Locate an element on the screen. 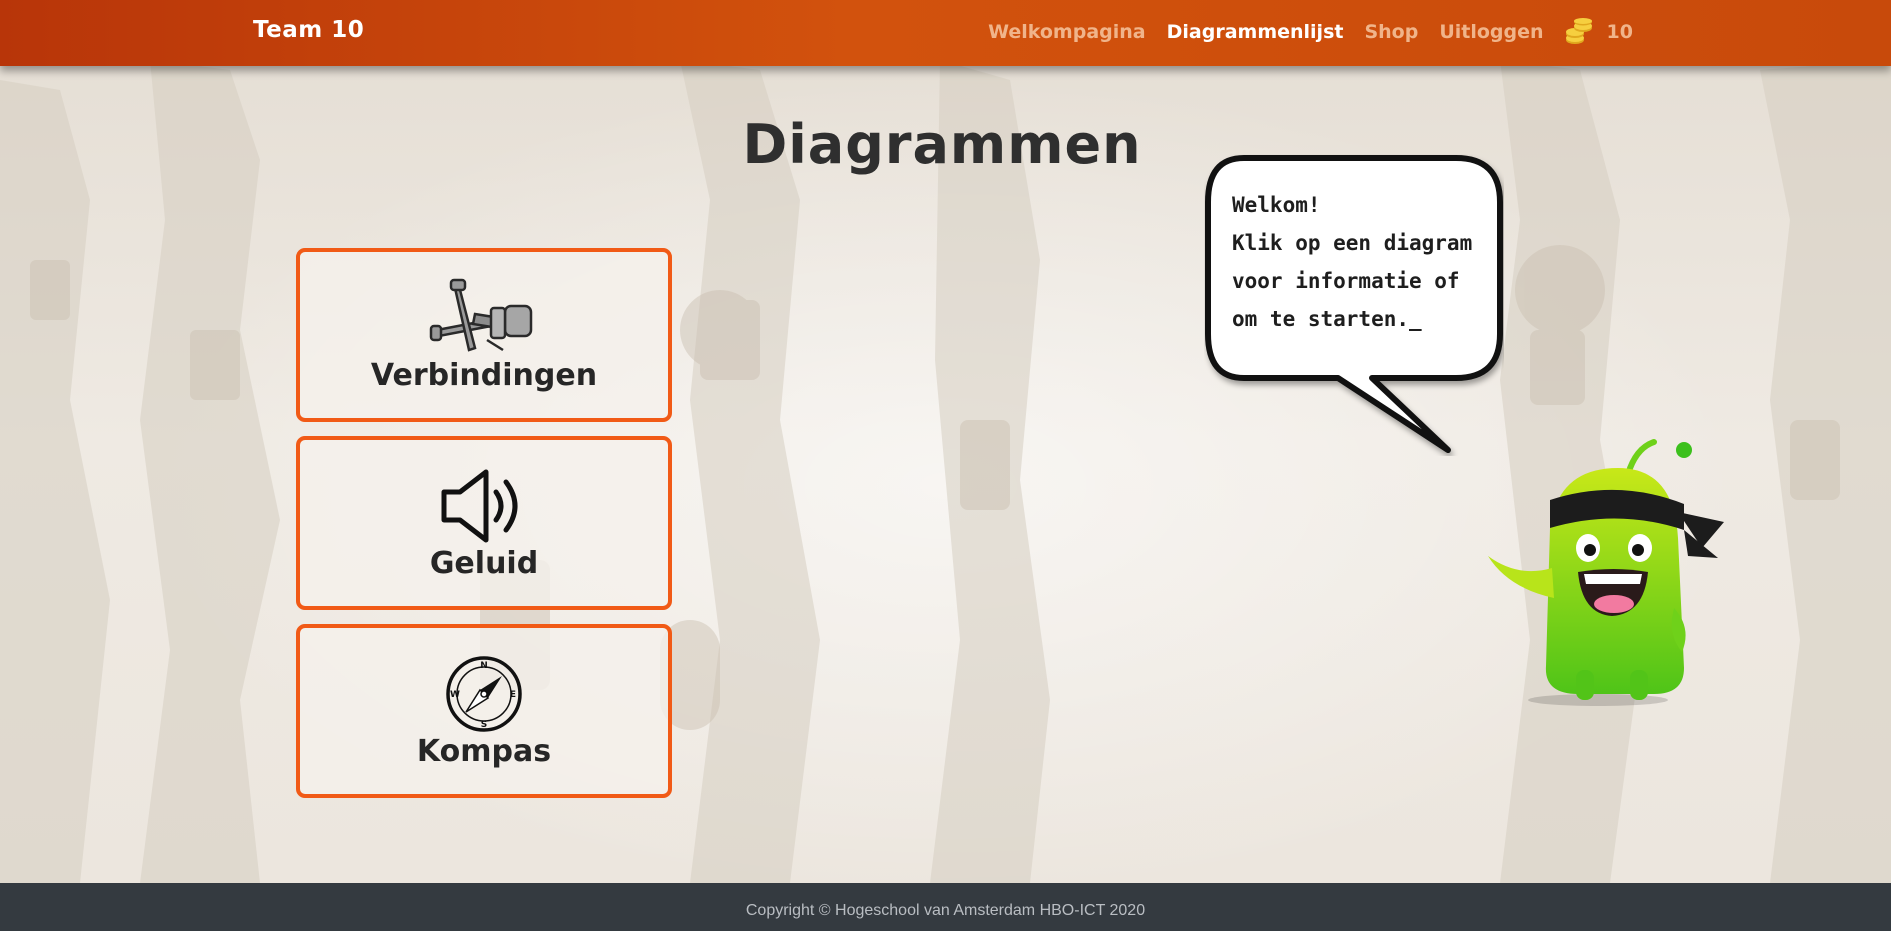 Image resolution: width=1891 pixels, height=931 pixels. speech-line: om te starten._ is located at coordinates (1327, 319).